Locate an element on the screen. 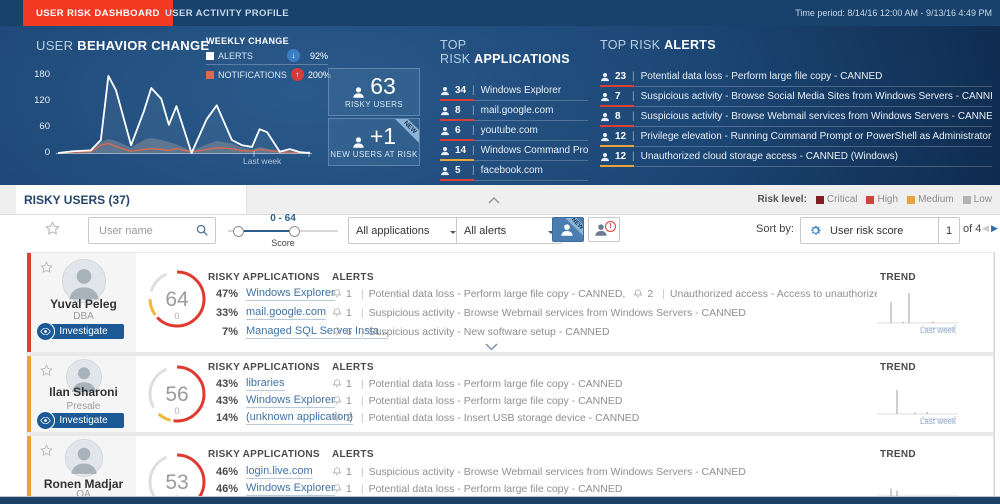 Image resolution: width=1000 pixels, height=504 pixels. application-percent: 7% is located at coordinates (230, 331).